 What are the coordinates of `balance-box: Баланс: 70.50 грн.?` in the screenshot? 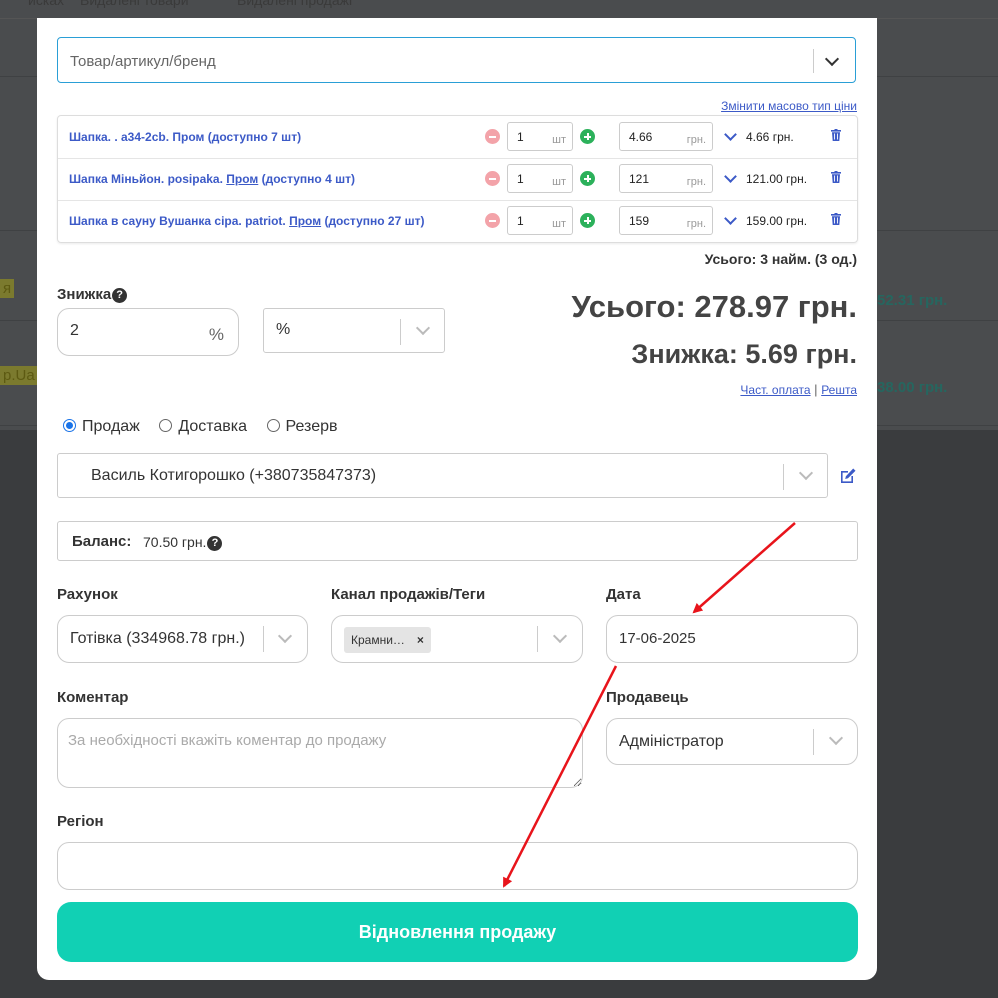 It's located at (457, 541).